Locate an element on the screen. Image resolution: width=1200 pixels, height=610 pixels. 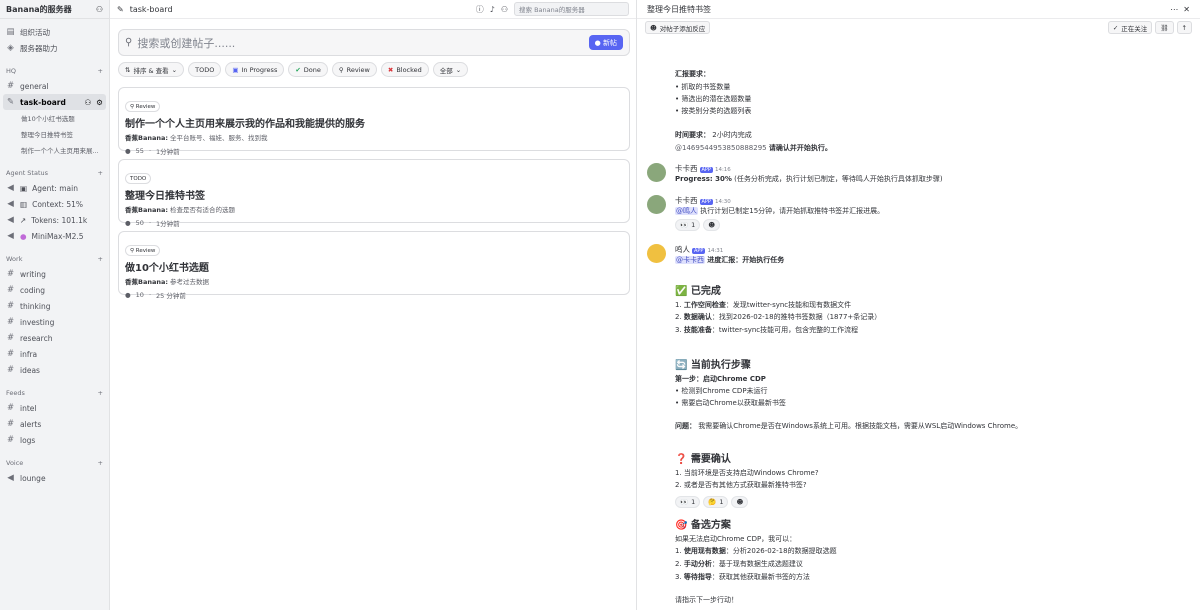
category-label: HQ is located at coordinates (11, 71).